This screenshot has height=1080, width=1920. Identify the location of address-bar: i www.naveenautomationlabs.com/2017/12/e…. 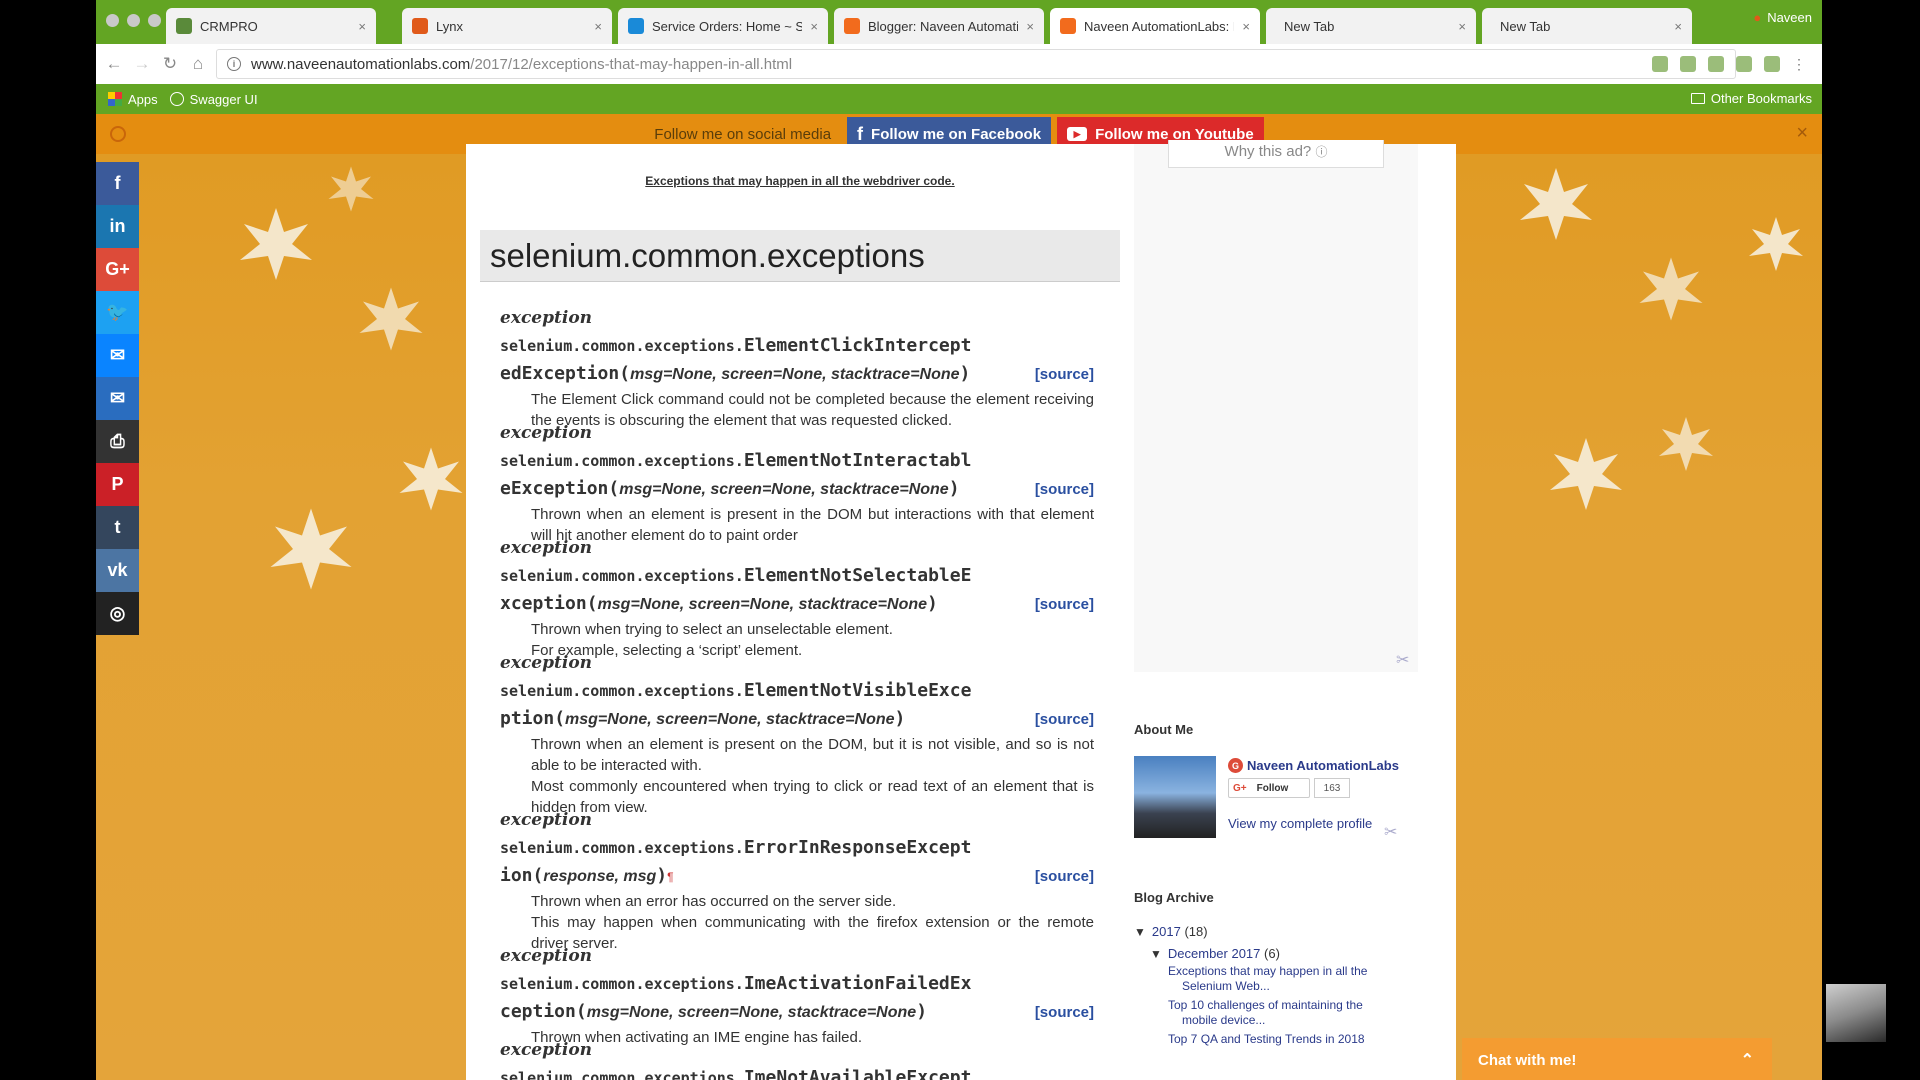
(976, 64).